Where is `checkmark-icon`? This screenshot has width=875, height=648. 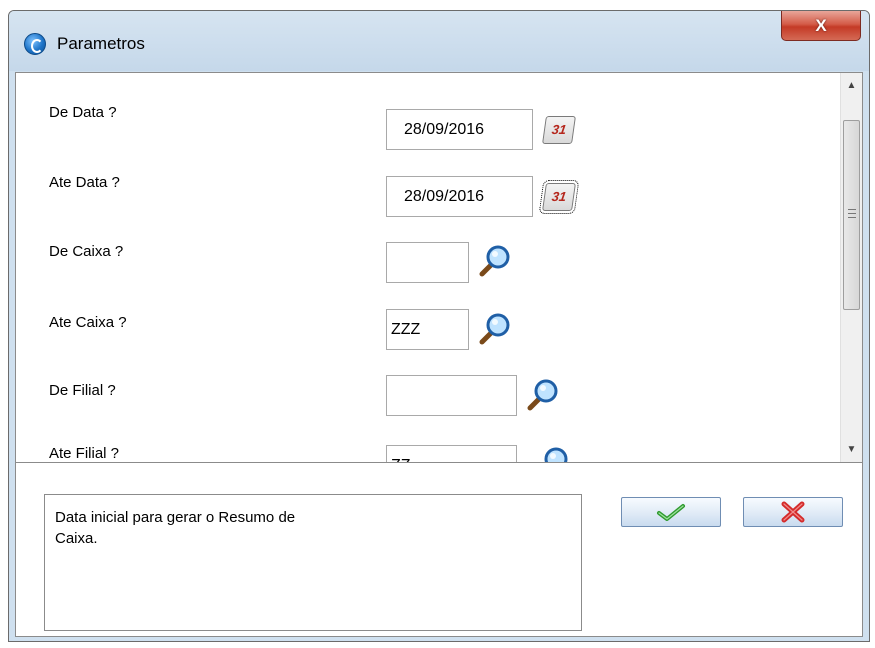
checkmark-icon is located at coordinates (671, 512).